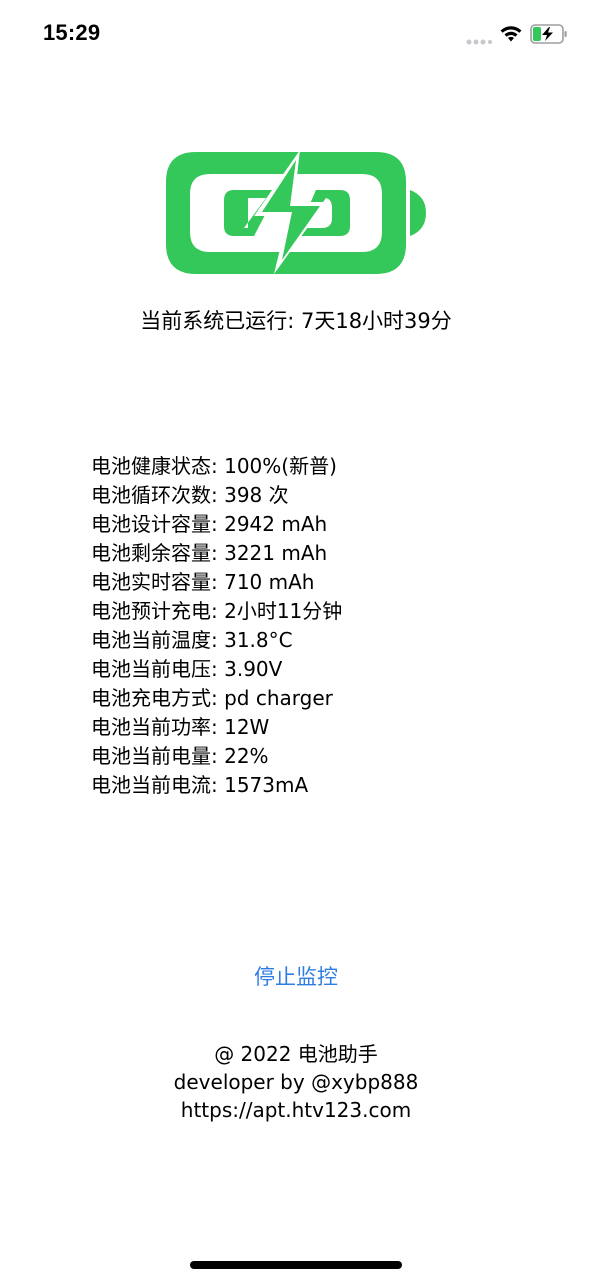  I want to click on status-bar: 15:29, so click(296, 36).